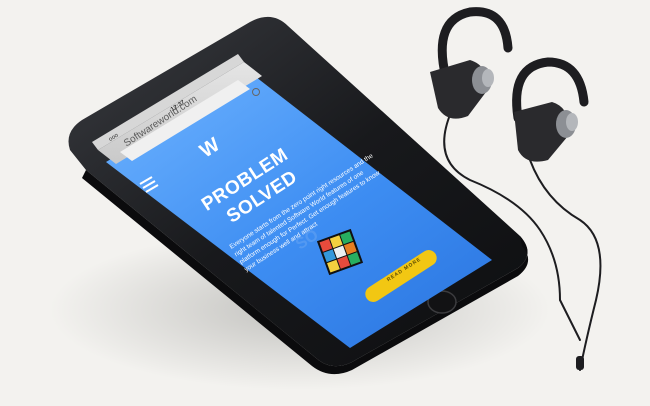  Describe the element at coordinates (546, 132) in the screenshot. I see `earbud-right` at that location.